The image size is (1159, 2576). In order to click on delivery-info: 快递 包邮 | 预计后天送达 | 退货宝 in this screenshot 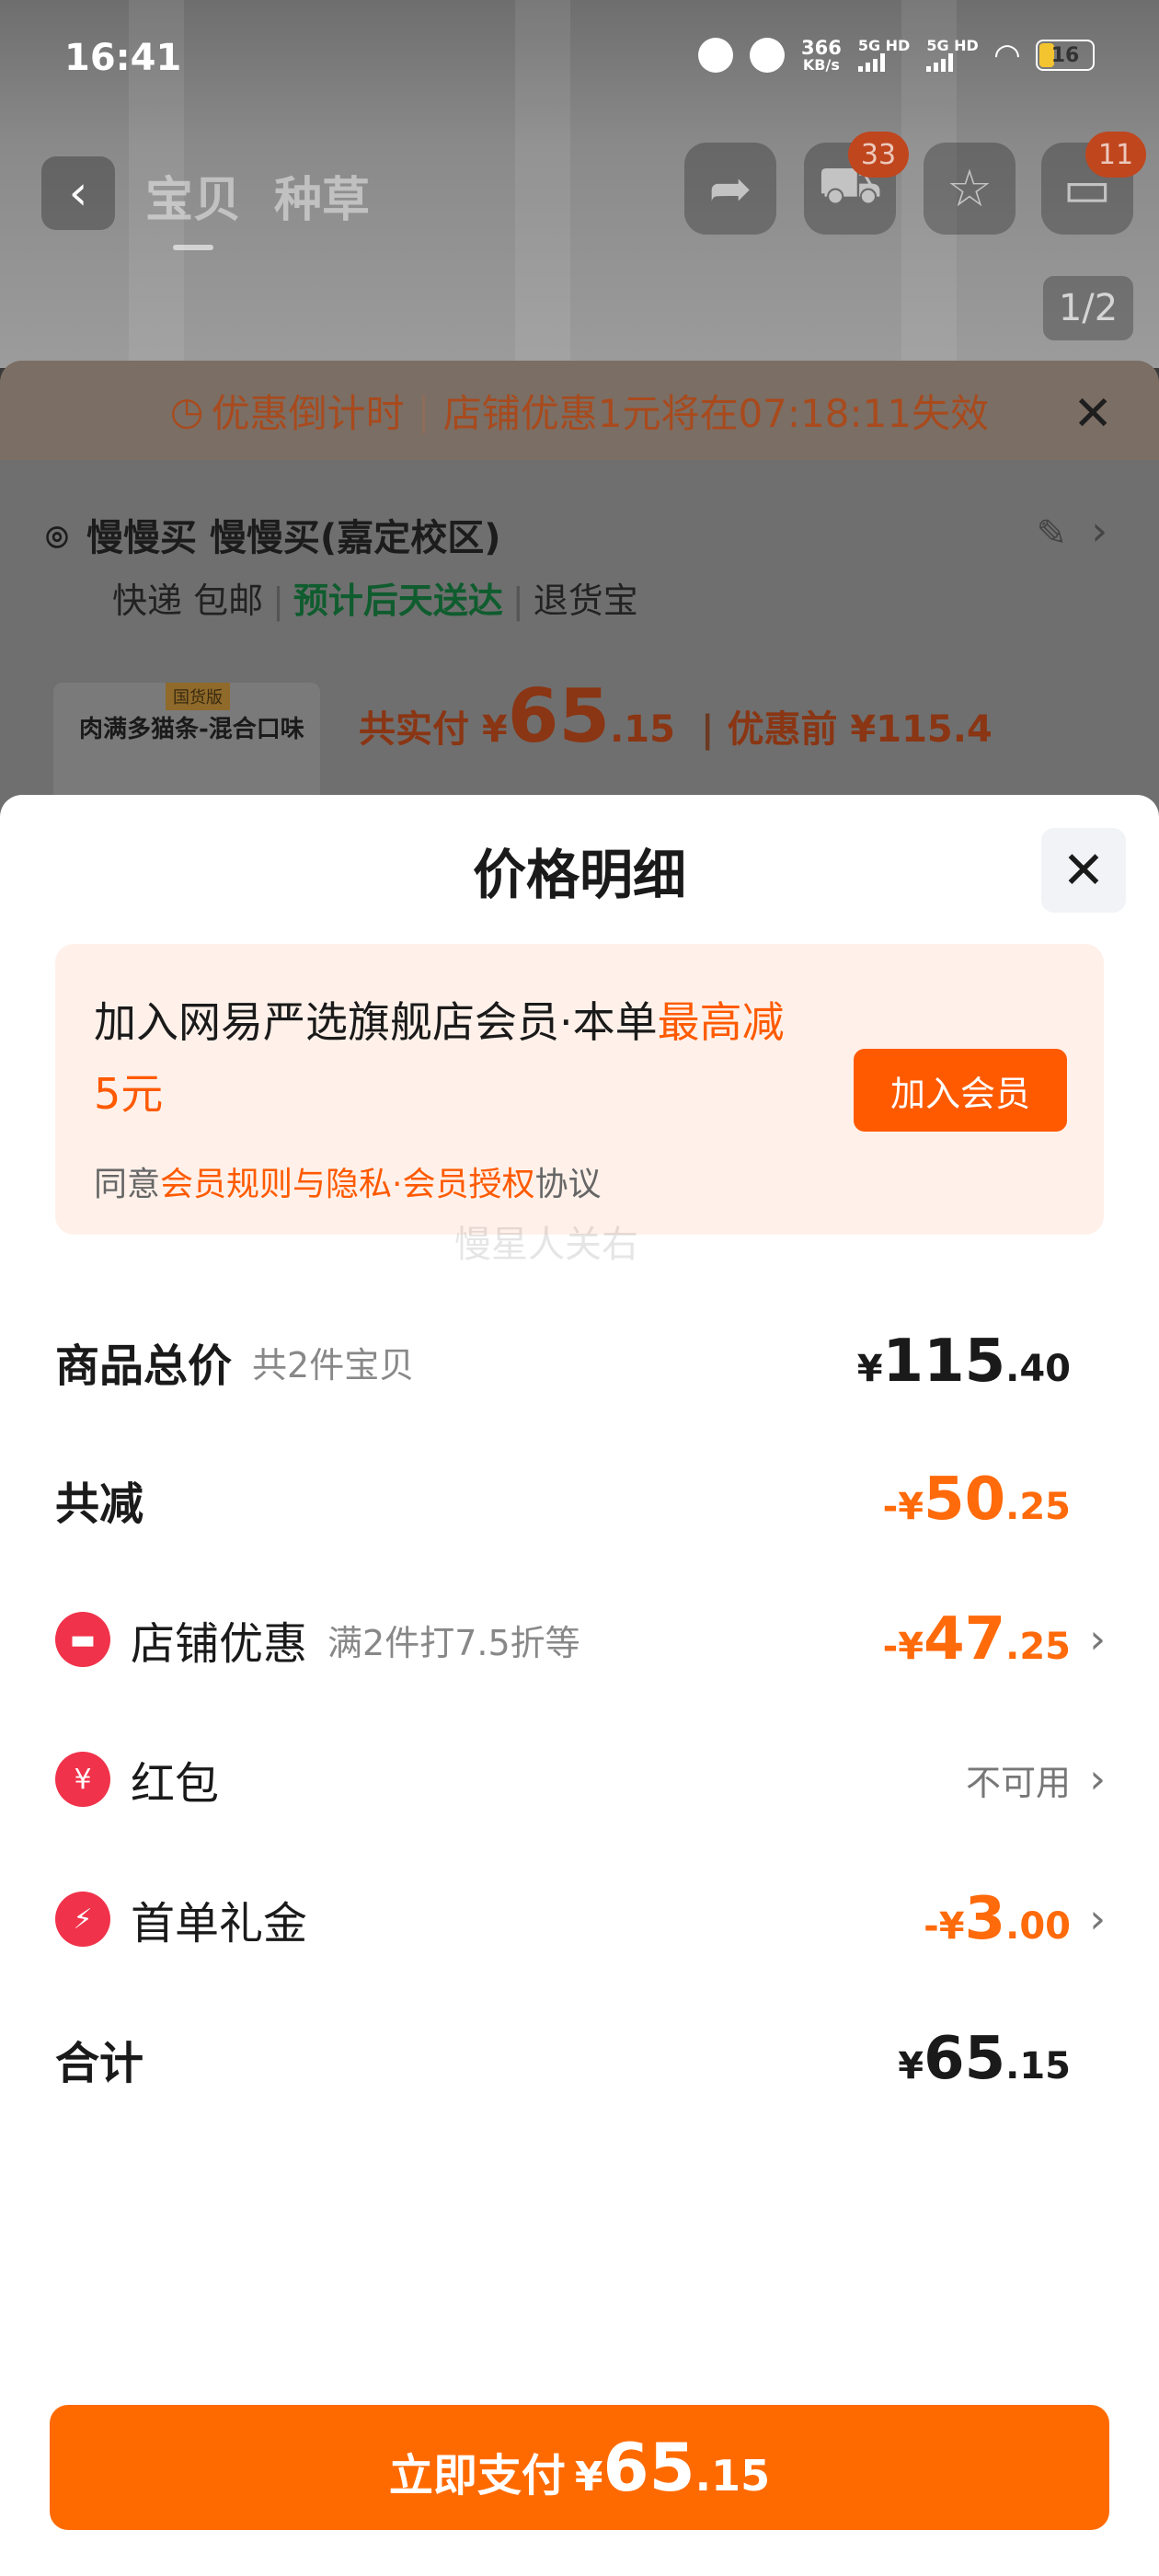, I will do `click(375, 601)`.